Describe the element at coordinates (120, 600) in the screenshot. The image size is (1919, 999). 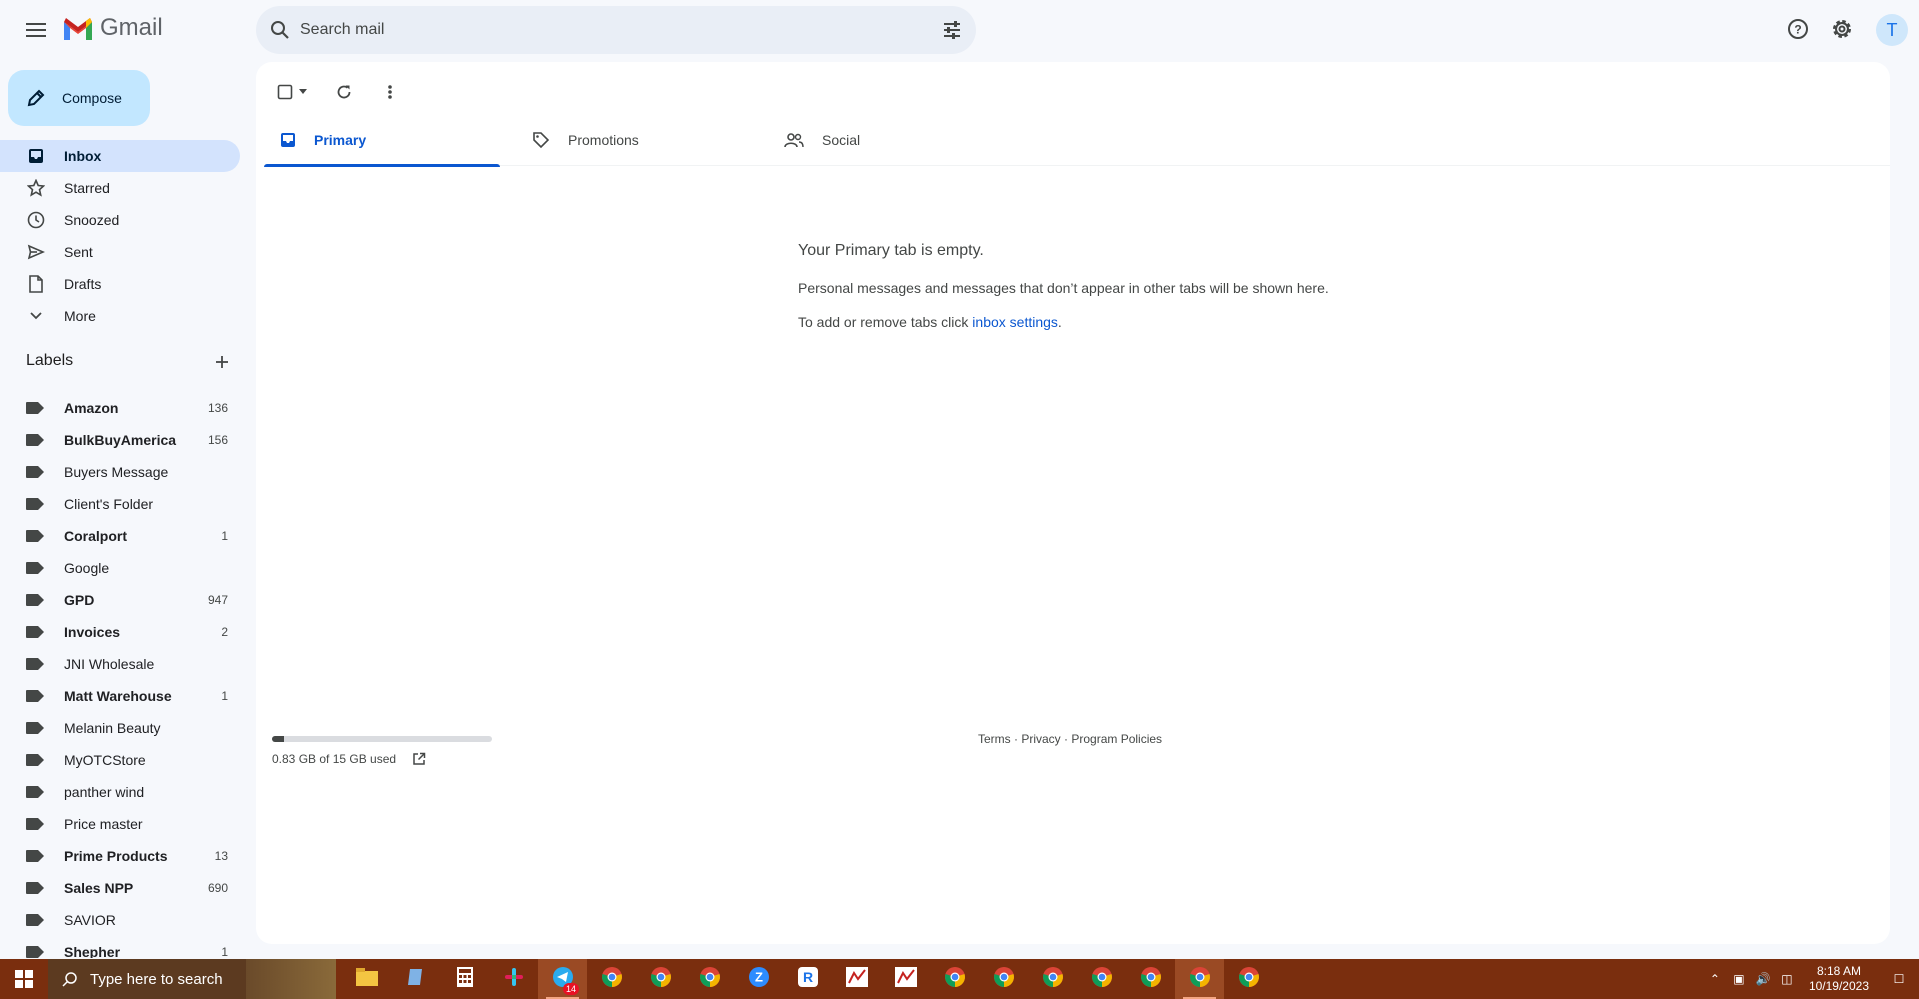
I see `label-item: GPD 947` at that location.